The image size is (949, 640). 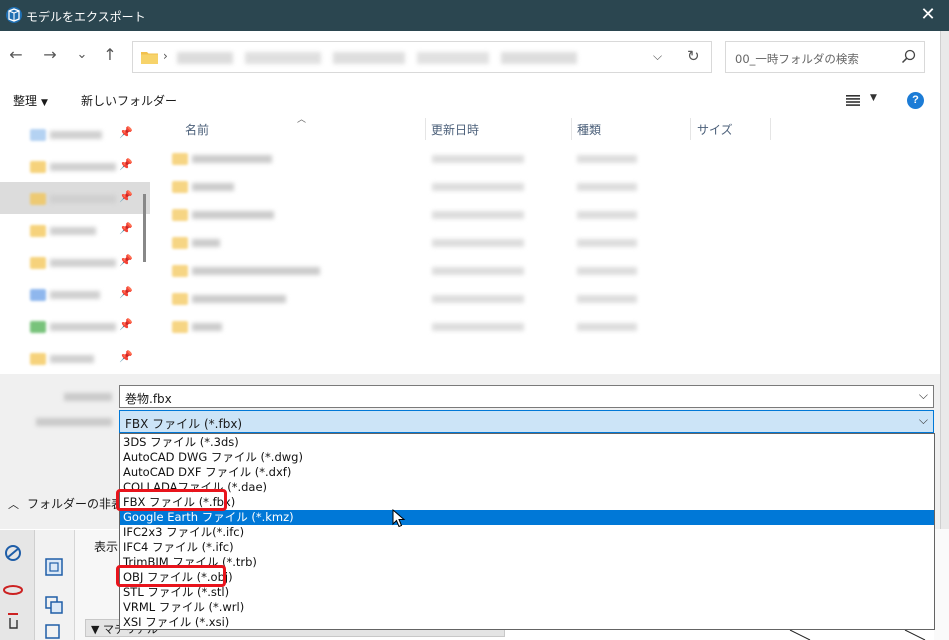 I want to click on annotation-highlight-fbx, so click(x=171, y=500).